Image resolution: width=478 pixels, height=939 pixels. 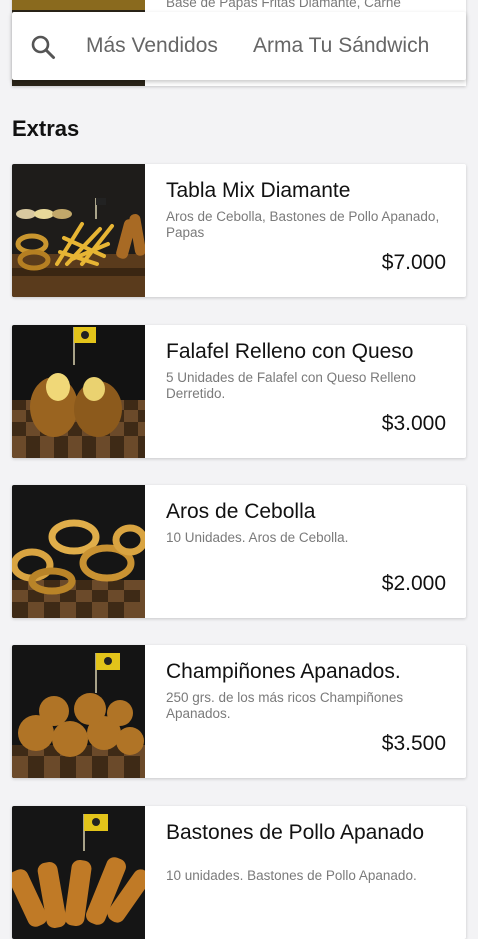 What do you see at coordinates (152, 46) in the screenshot?
I see `tab-mas-vendidos: Más Vendidos` at bounding box center [152, 46].